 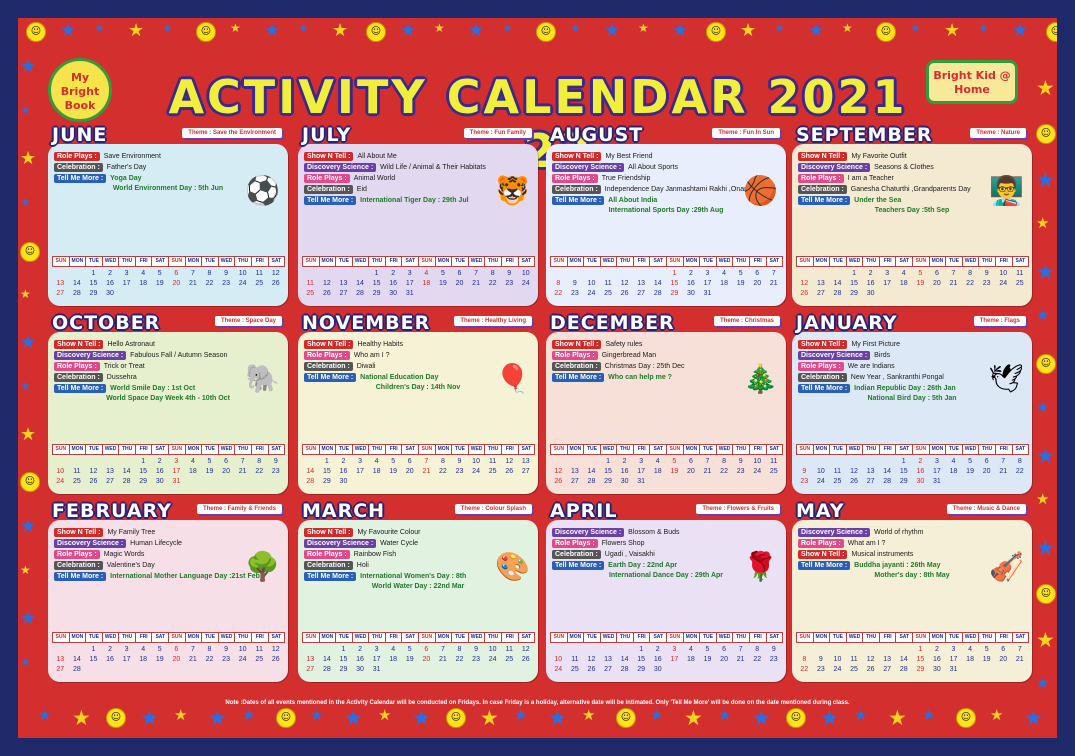 I want to click on date-cell: 13, so click(x=310, y=659).